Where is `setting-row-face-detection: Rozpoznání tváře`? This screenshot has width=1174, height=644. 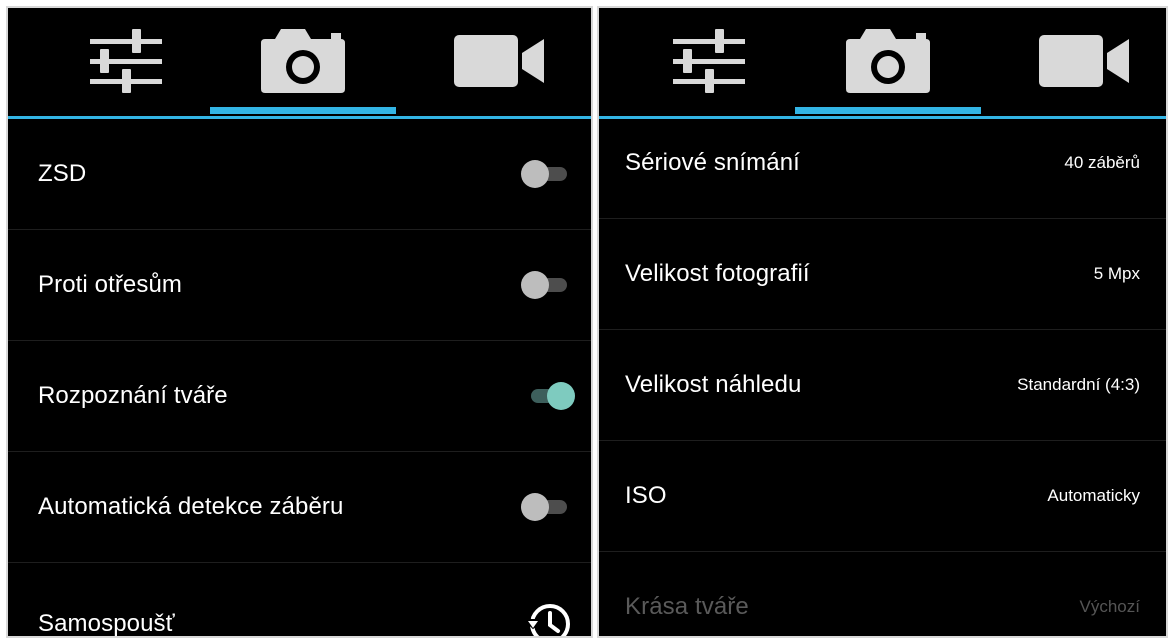
setting-row-face-detection: Rozpoznání tváře is located at coordinates (299, 396).